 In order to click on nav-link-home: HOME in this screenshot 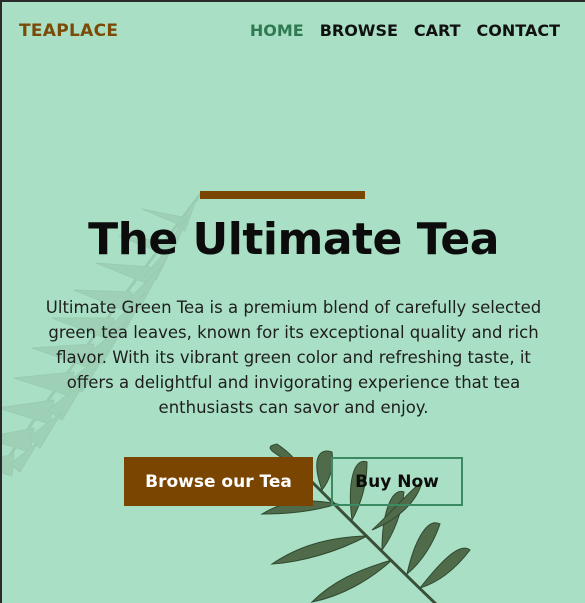, I will do `click(277, 30)`.